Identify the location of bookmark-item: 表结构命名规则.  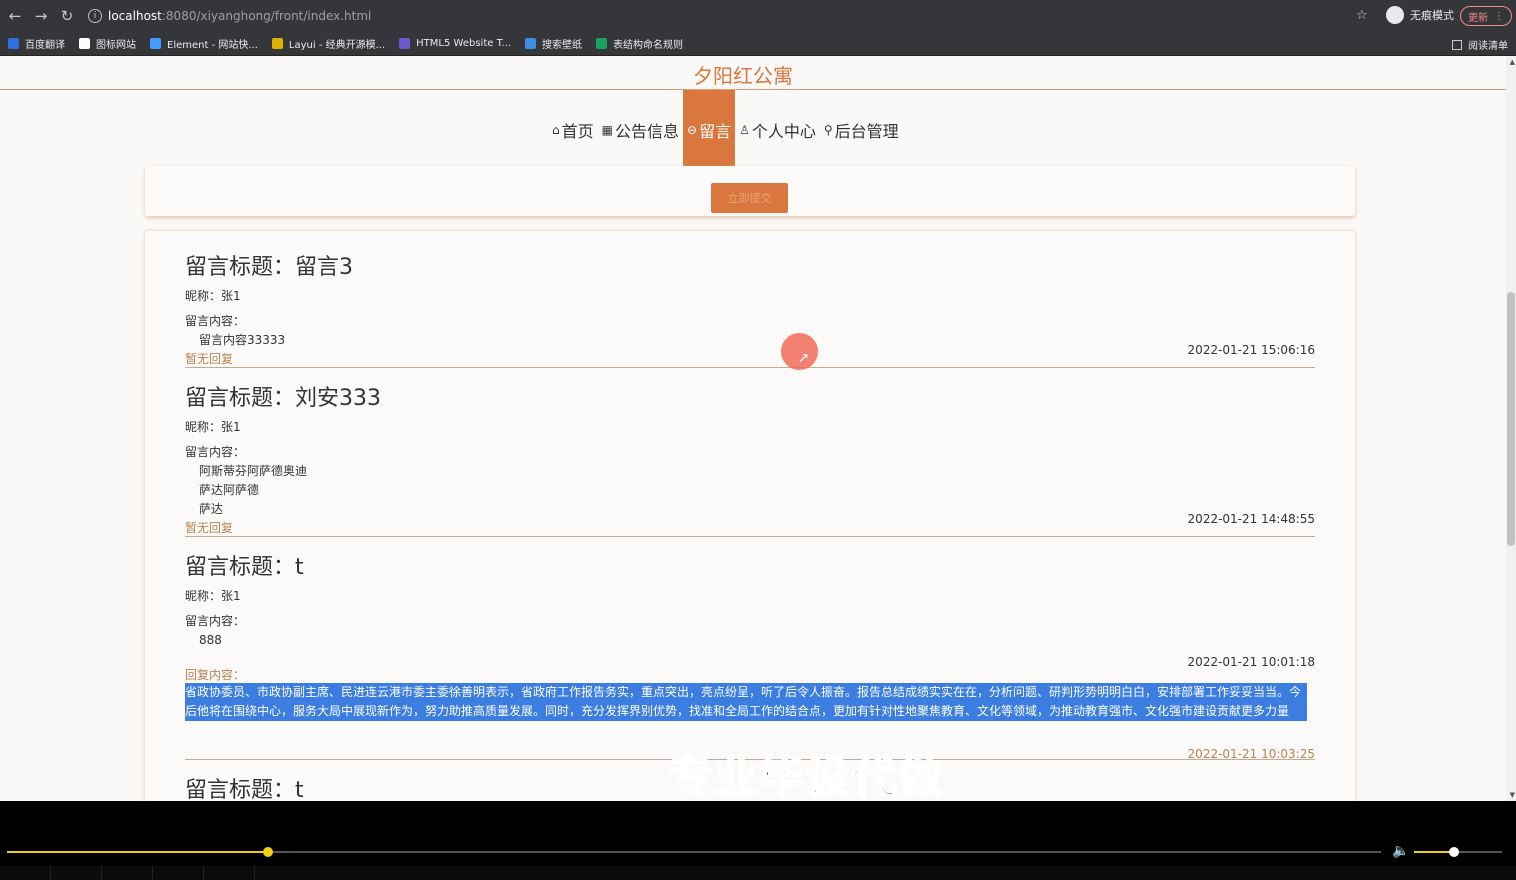
(639, 43).